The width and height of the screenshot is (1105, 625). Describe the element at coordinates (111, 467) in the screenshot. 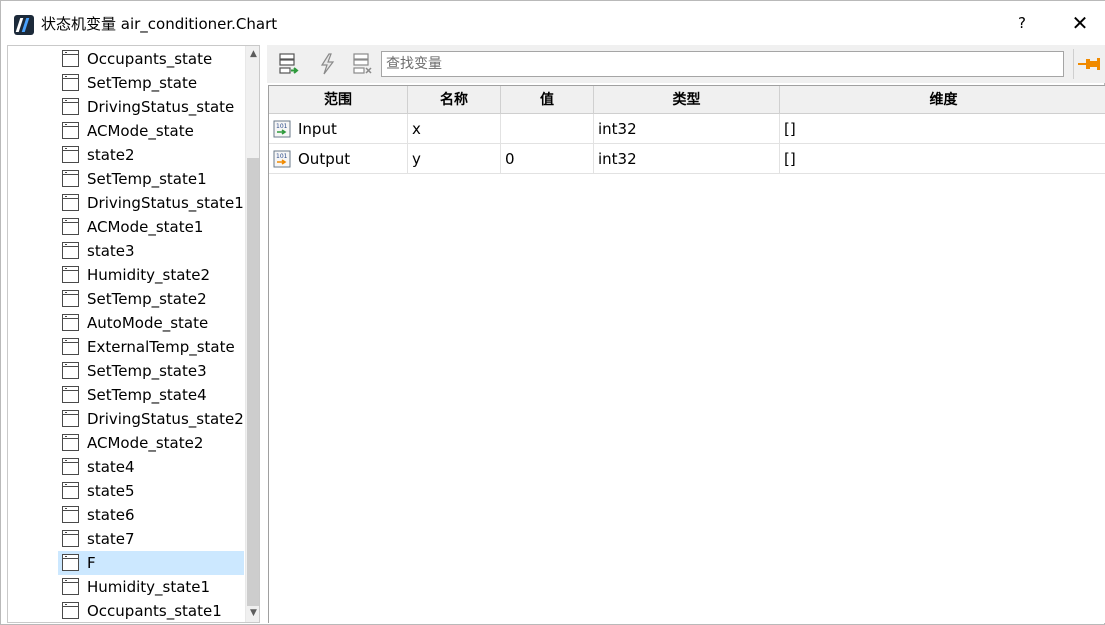

I see `tree-item-label: state4` at that location.